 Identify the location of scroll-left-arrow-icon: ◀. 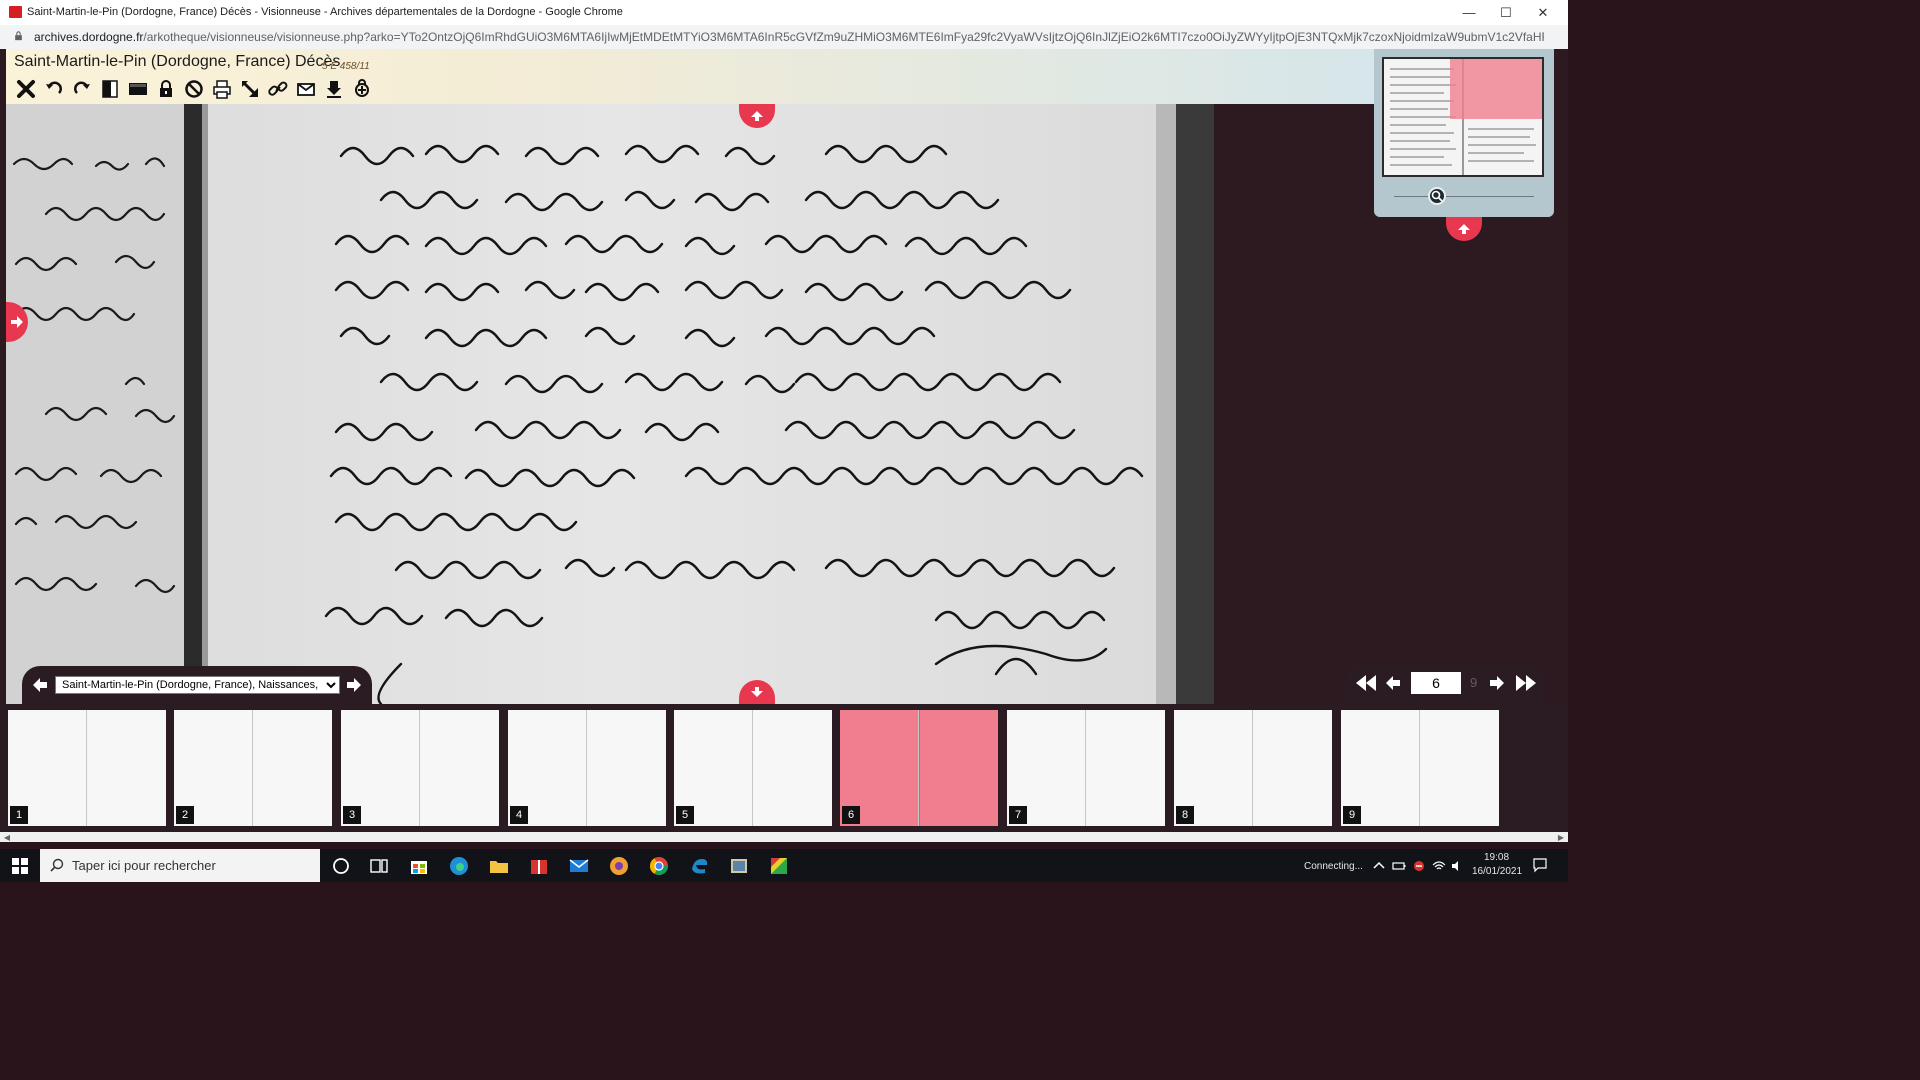
(7, 837).